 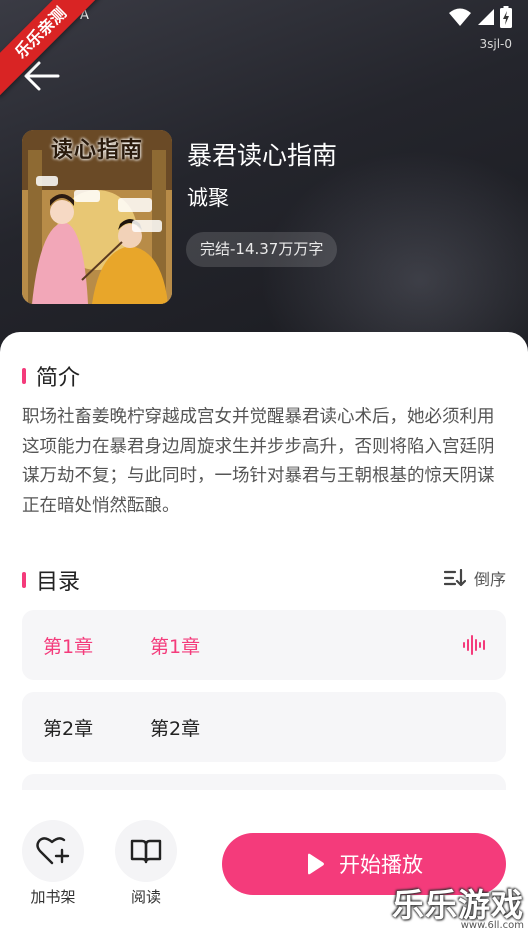 What do you see at coordinates (145, 897) in the screenshot?
I see `read-label: 阅读` at bounding box center [145, 897].